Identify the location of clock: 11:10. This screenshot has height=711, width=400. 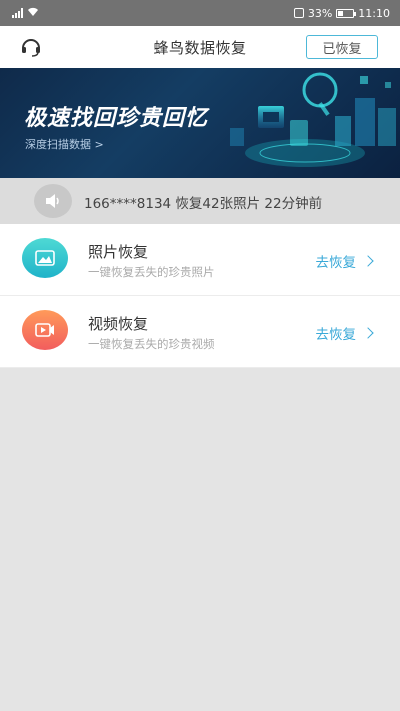
(374, 13).